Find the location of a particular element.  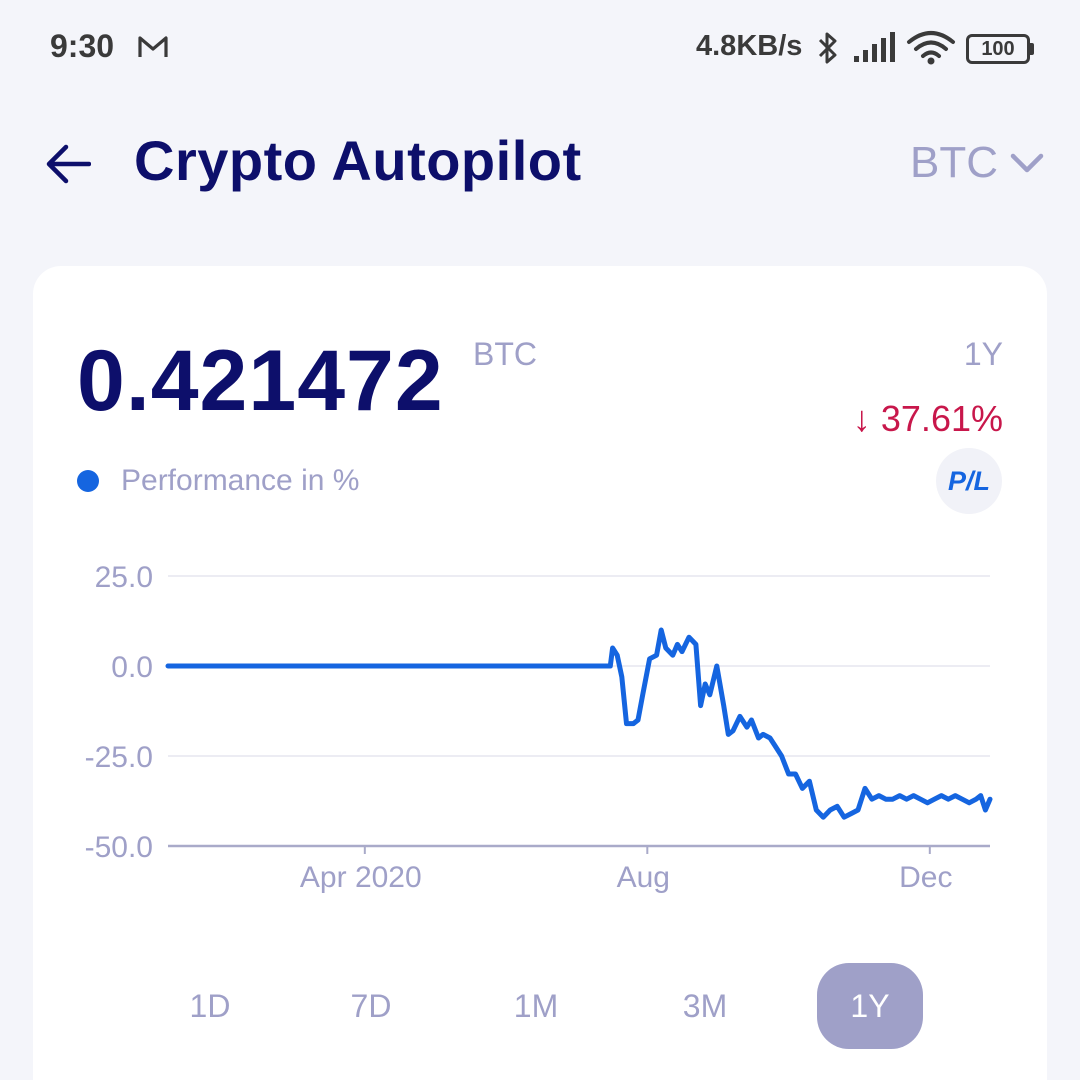

time-range-tabs: 1D 7D 1M 3M 1Y is located at coordinates (540, 1008).